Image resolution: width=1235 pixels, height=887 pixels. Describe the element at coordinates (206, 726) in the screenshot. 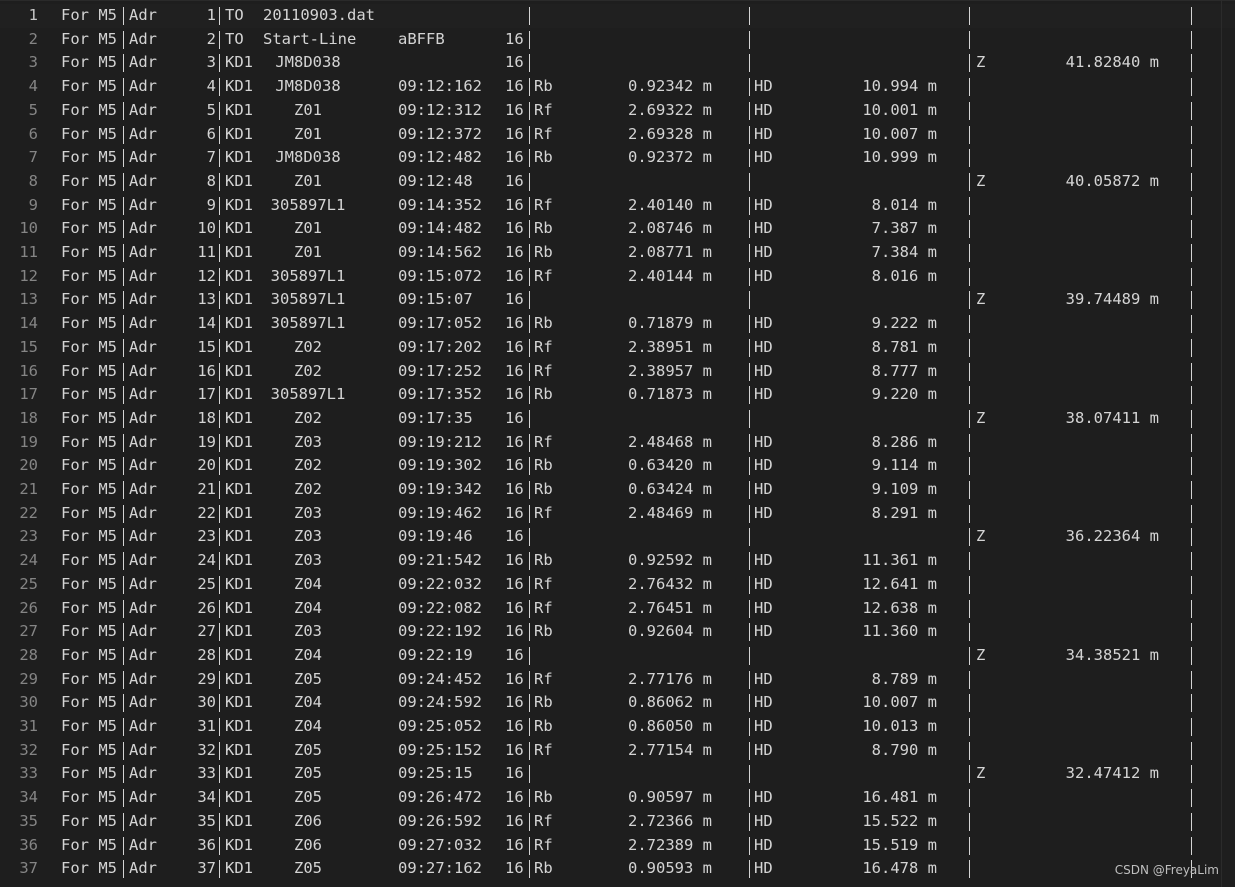

I see `address-number: 31` at that location.